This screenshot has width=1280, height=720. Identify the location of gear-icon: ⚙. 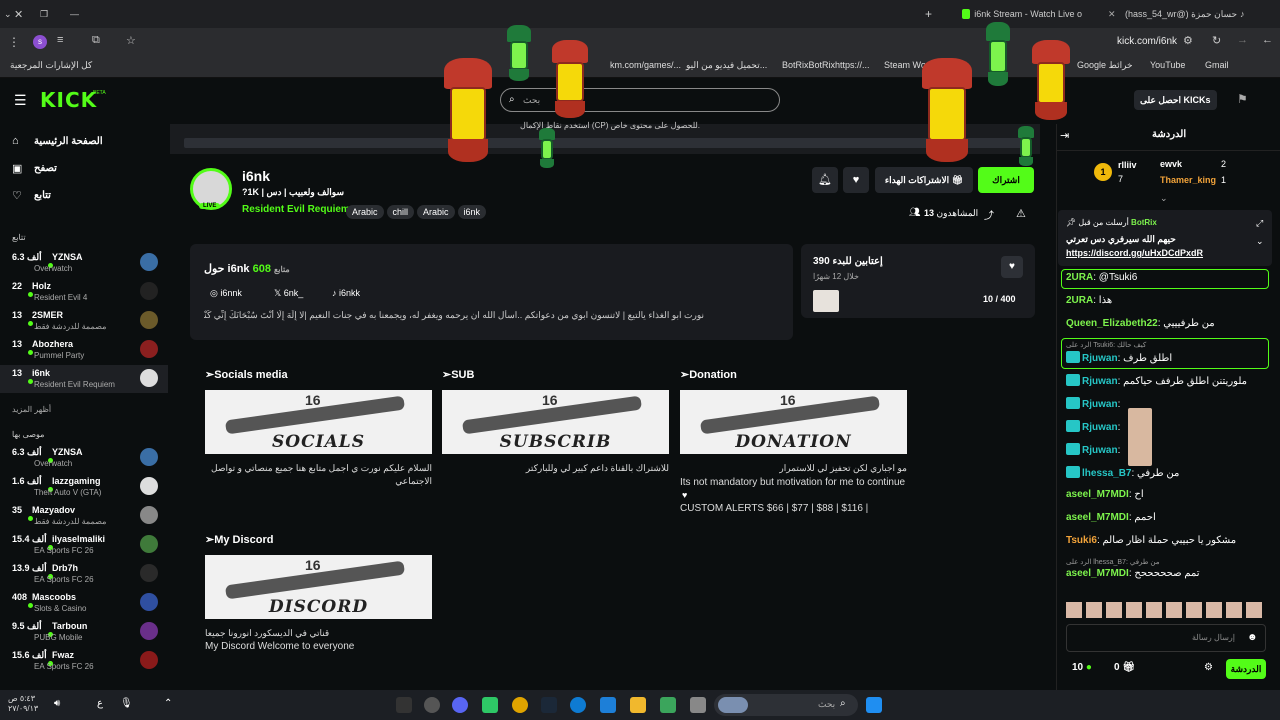
(1208, 667).